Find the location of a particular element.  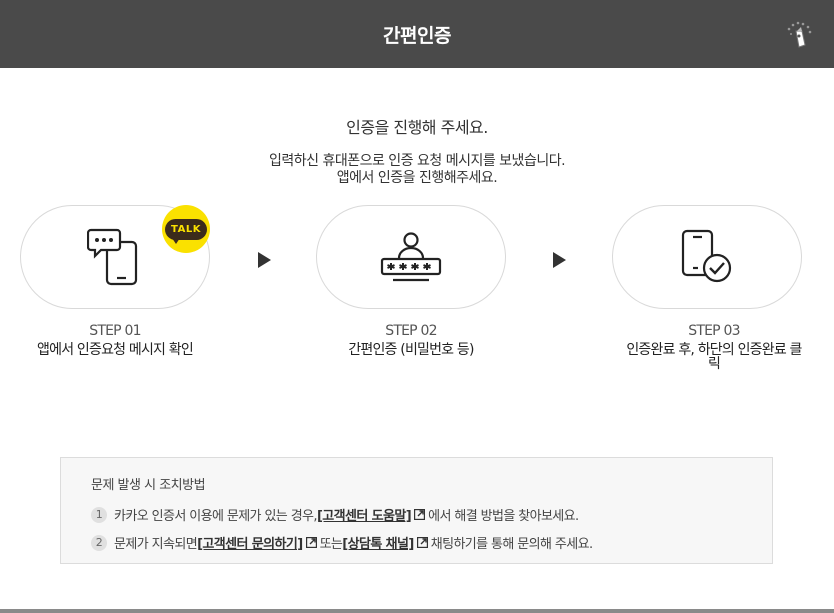

step-2-label: STEP 02 is located at coordinates (411, 331).